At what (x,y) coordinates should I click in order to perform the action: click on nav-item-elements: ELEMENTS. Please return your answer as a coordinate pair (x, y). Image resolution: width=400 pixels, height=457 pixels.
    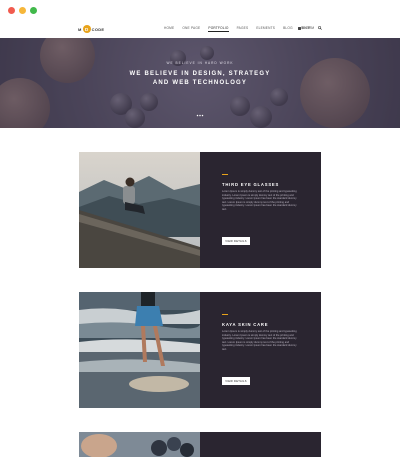
    Looking at the image, I should click on (265, 29).